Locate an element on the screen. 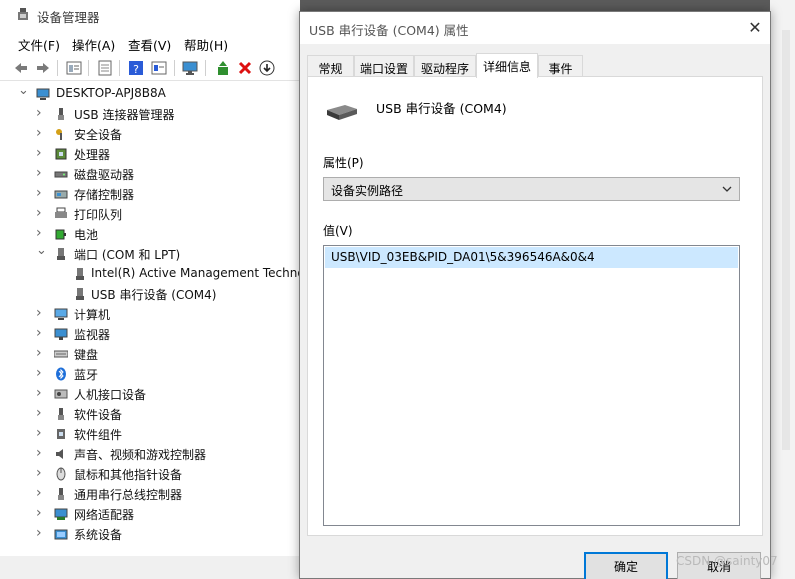 The width and height of the screenshot is (795, 579). tree-item: › 电池 is located at coordinates (156, 234).